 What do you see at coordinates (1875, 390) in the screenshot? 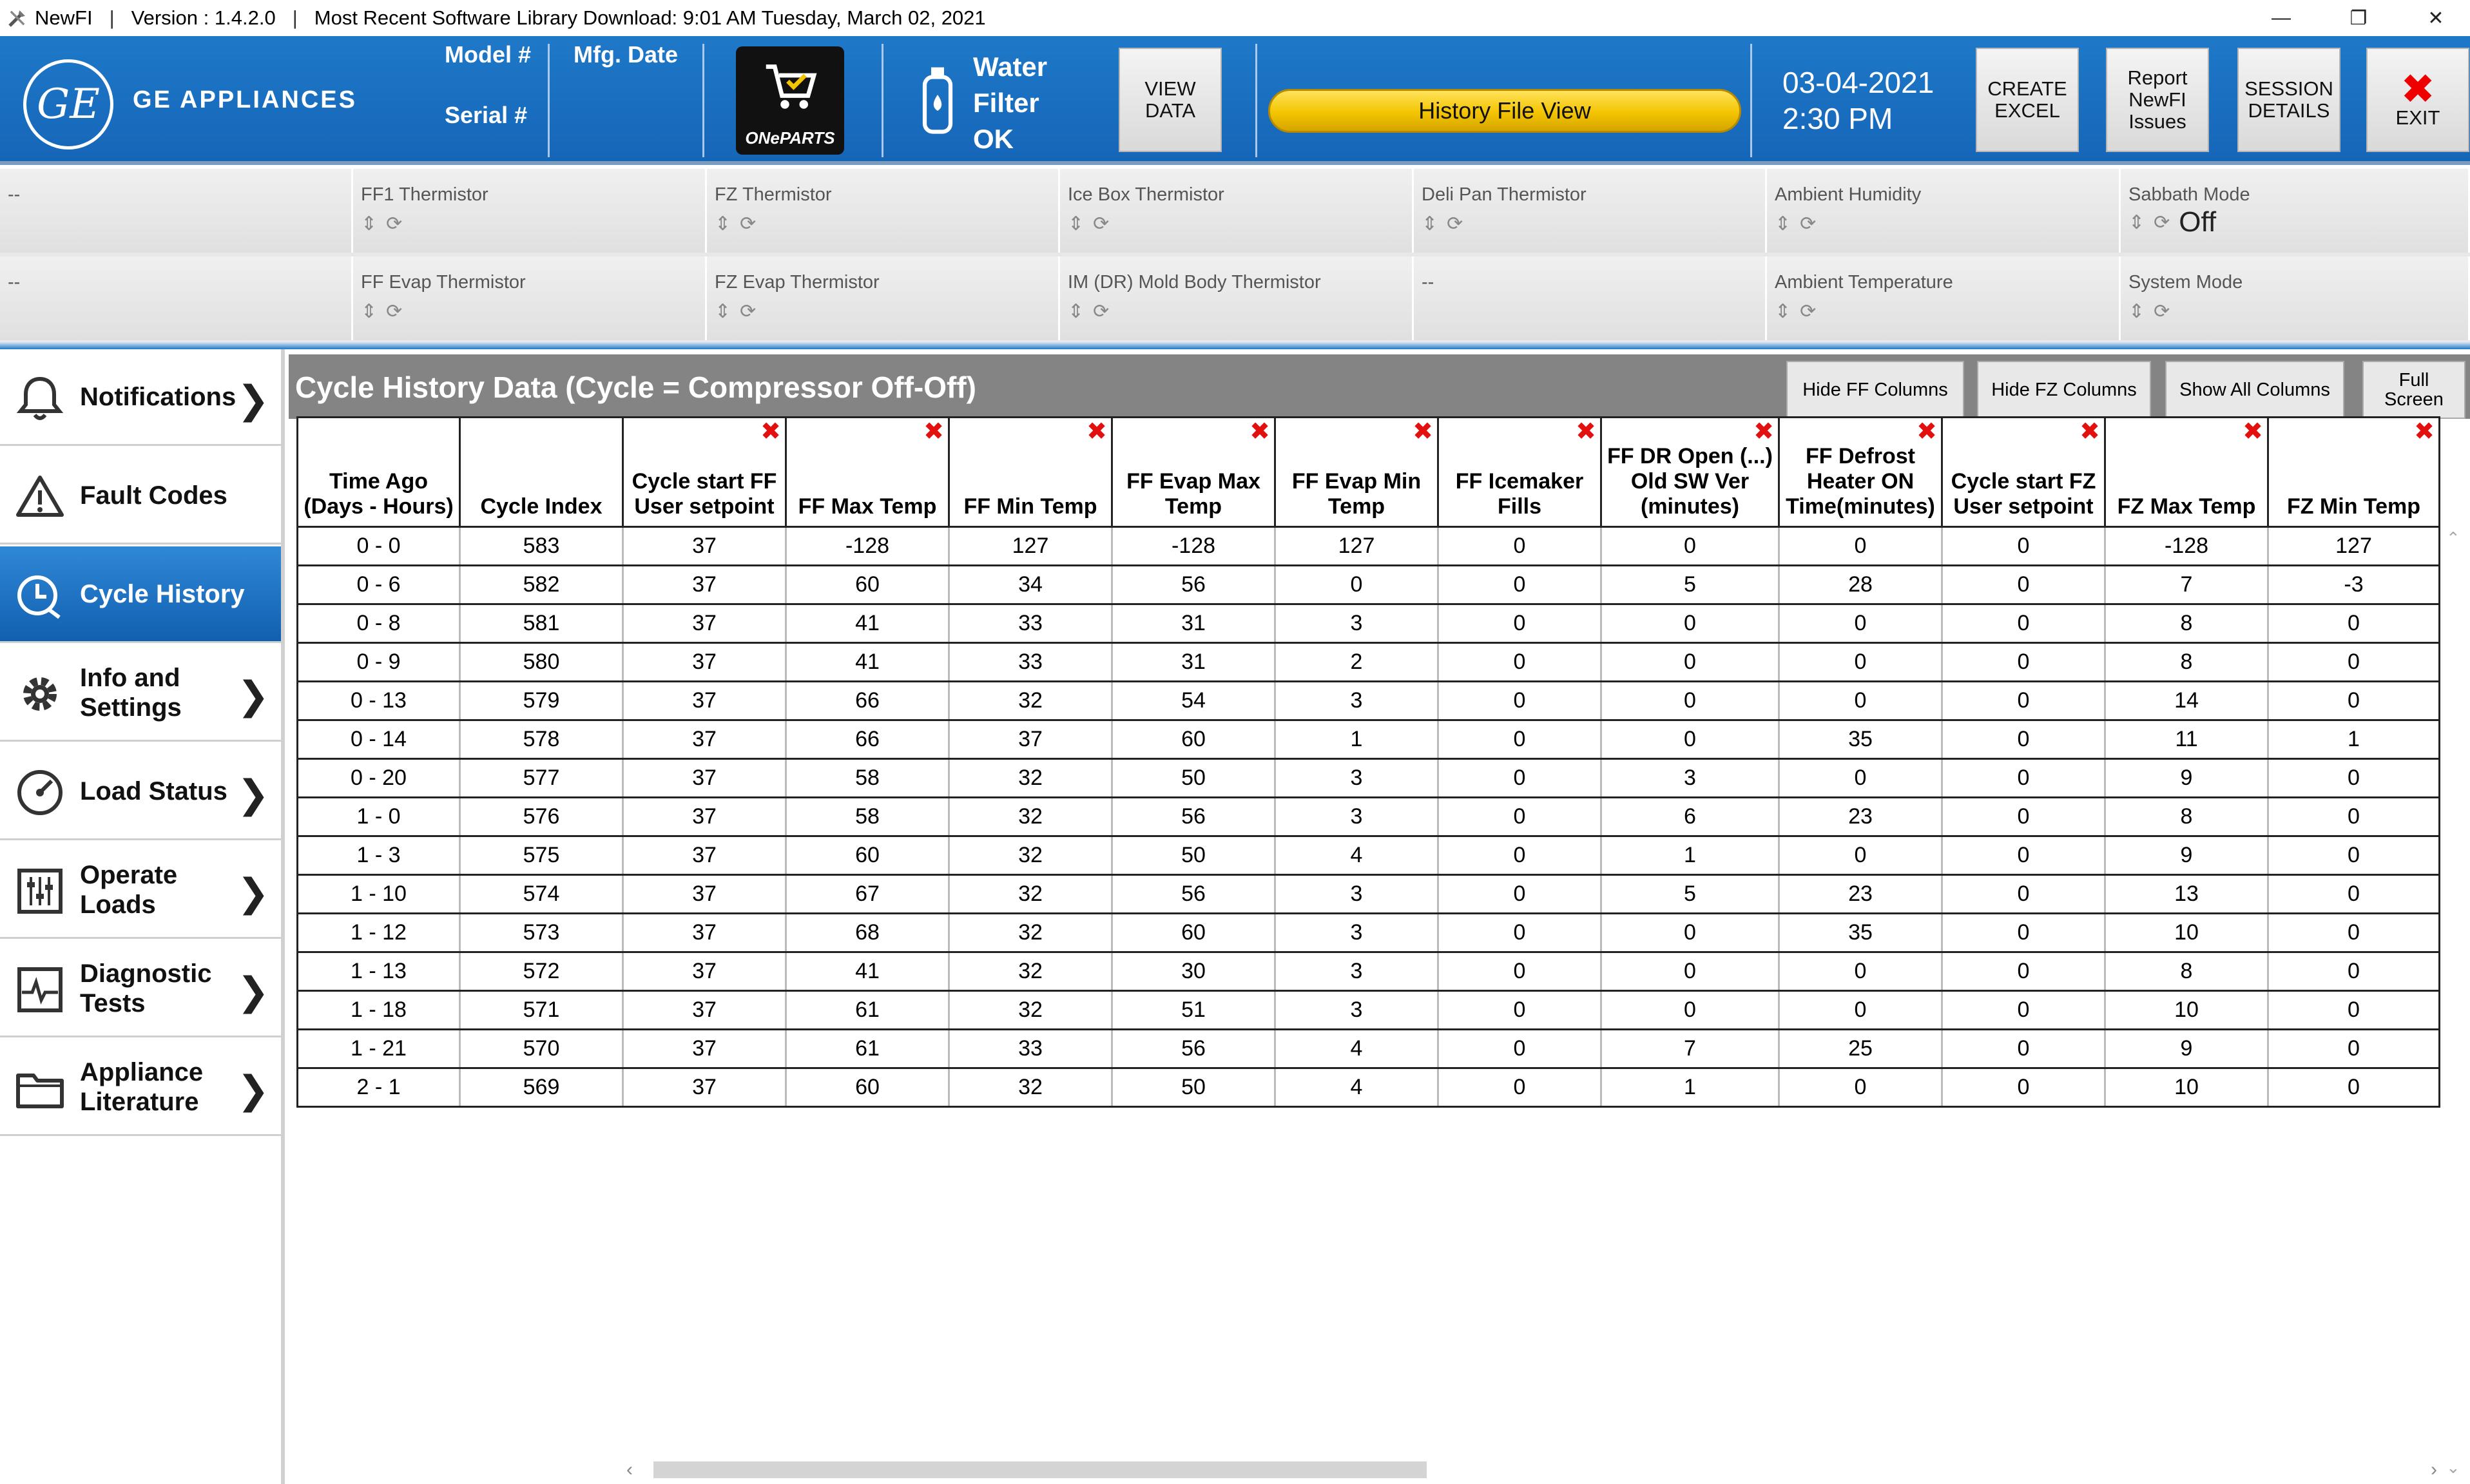
I see `hide-ff-columns-button: Hide FF Columns` at bounding box center [1875, 390].